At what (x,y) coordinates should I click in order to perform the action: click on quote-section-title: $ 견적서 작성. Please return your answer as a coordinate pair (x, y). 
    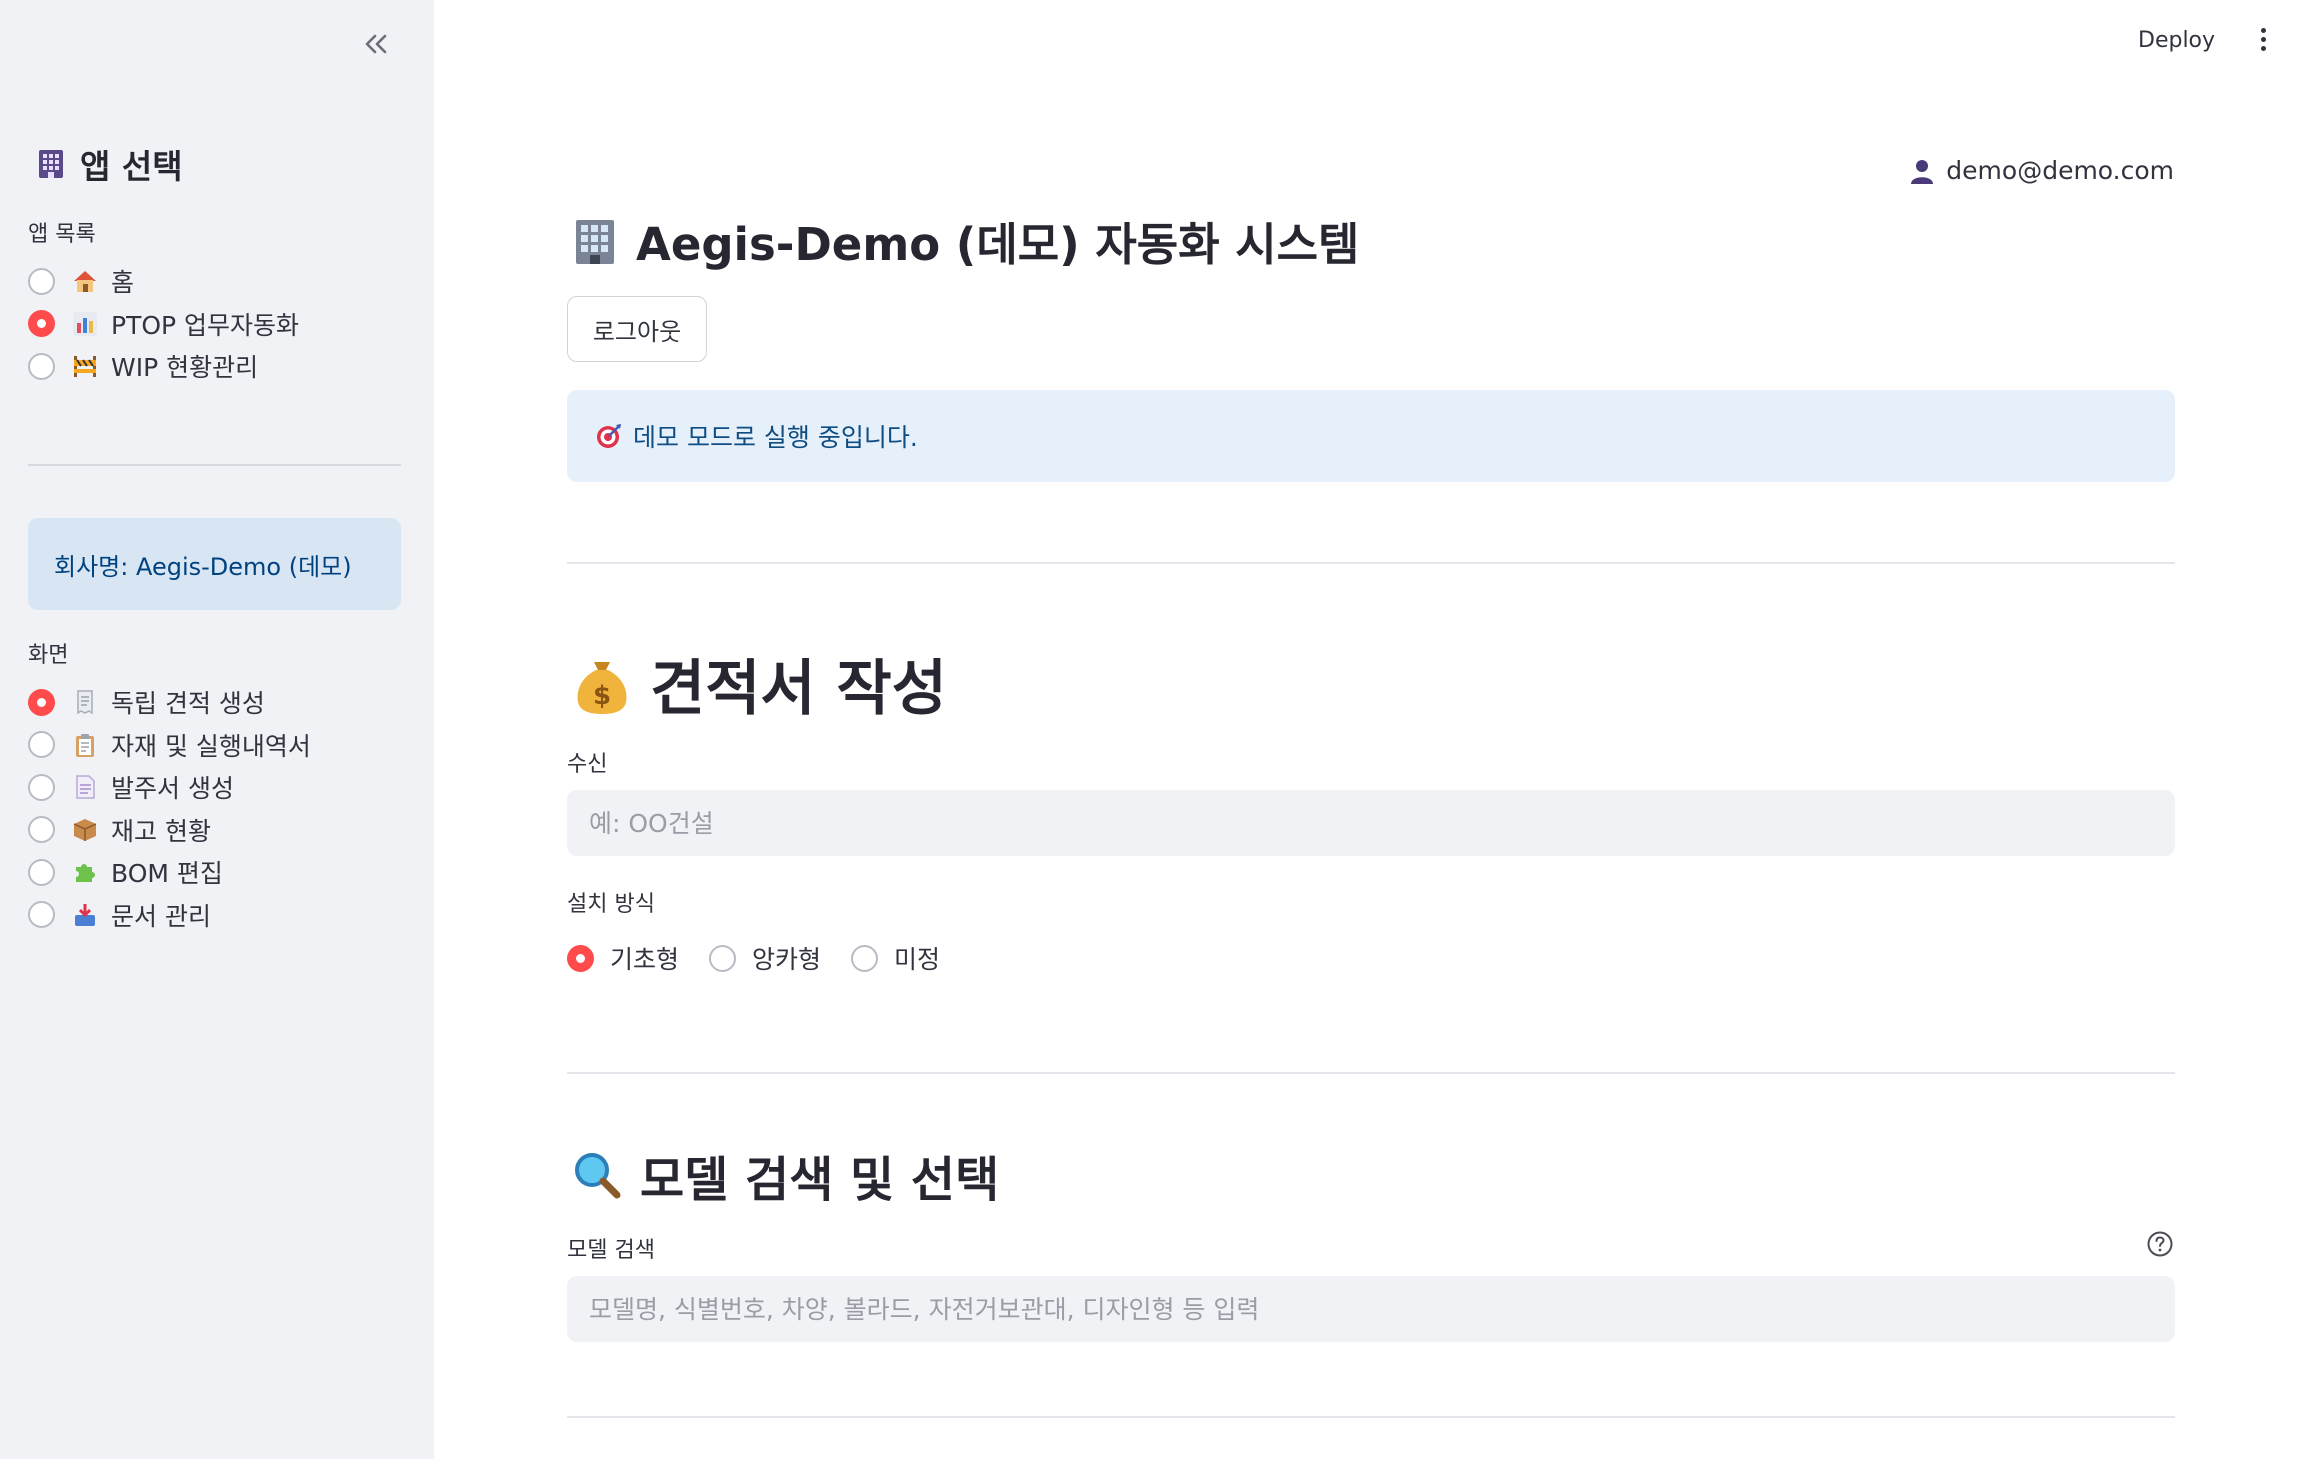
    Looking at the image, I should click on (759, 683).